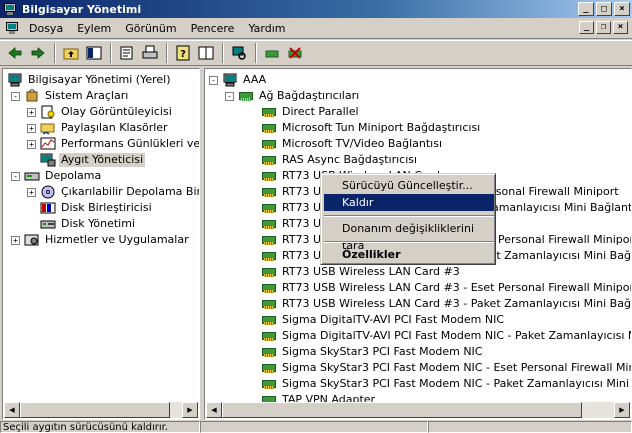 The image size is (632, 433). Describe the element at coordinates (98, 128) in the screenshot. I see `tree-item: + Paylaşılan Klasörler` at that location.